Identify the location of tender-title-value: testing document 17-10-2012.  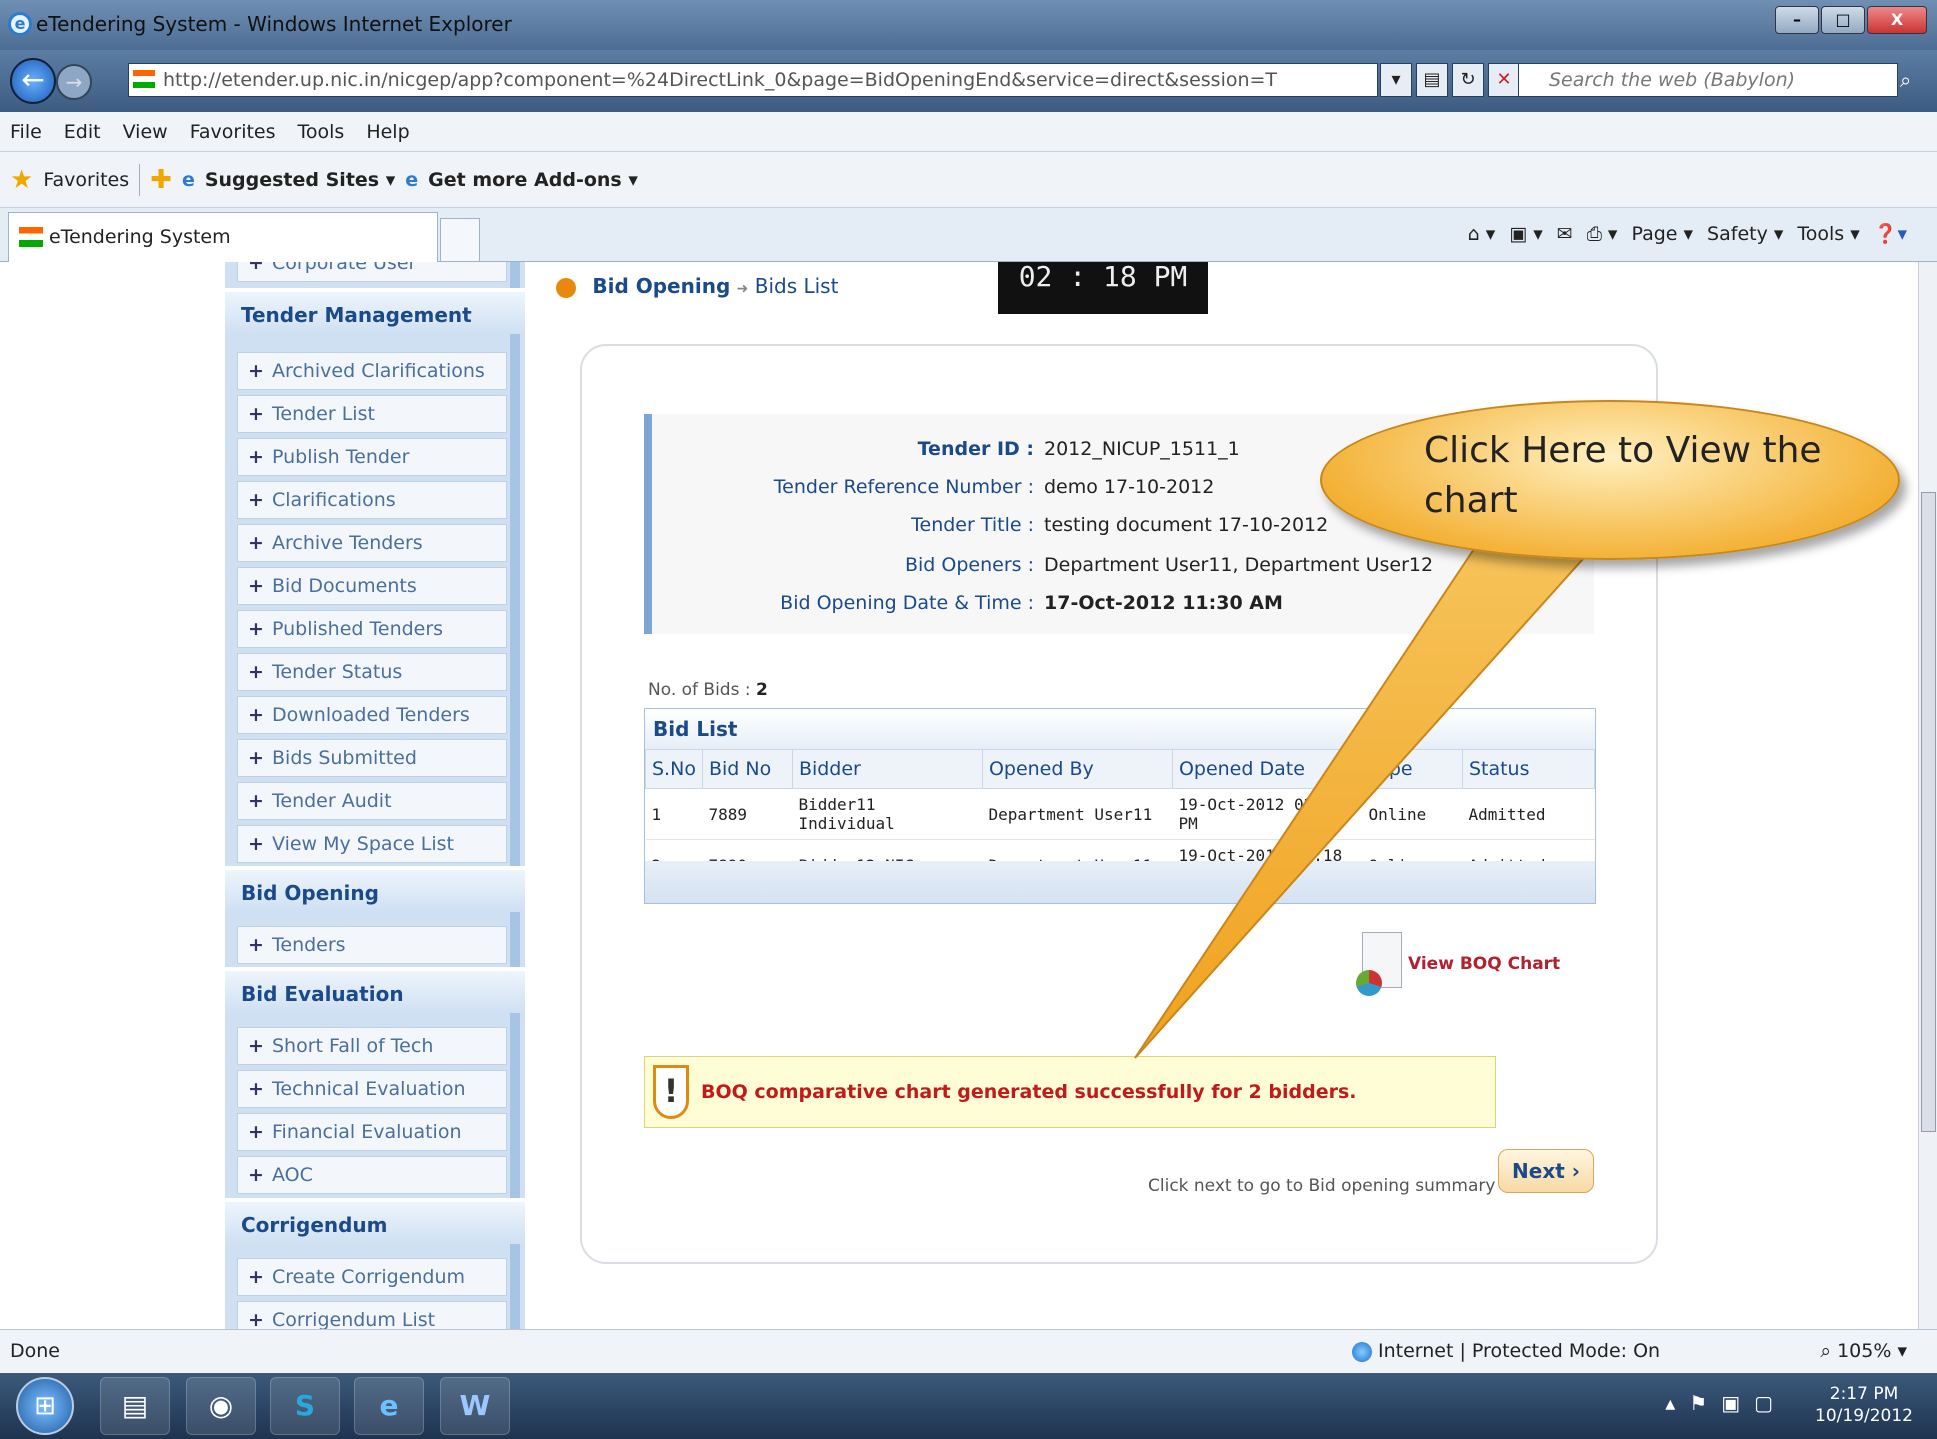
(1186, 525).